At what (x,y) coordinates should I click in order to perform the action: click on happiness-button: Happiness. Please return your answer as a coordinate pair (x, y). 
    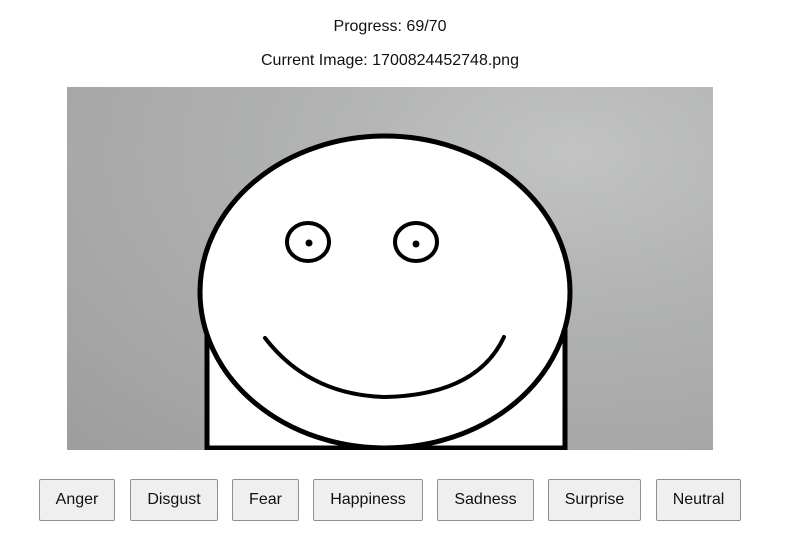
    Looking at the image, I should click on (368, 500).